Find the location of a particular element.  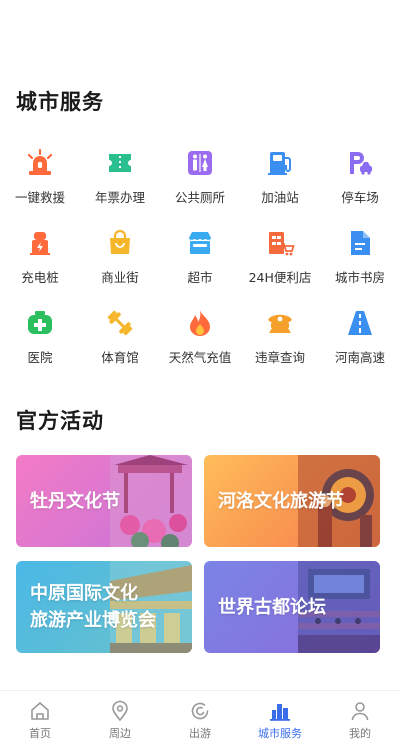

dumbbell-icon is located at coordinates (120, 323).